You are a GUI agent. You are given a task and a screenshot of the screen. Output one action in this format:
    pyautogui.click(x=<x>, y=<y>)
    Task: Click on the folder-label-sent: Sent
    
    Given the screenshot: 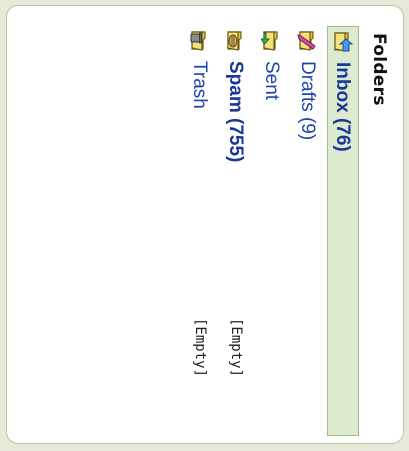 What is the action you would take?
    pyautogui.click(x=271, y=81)
    